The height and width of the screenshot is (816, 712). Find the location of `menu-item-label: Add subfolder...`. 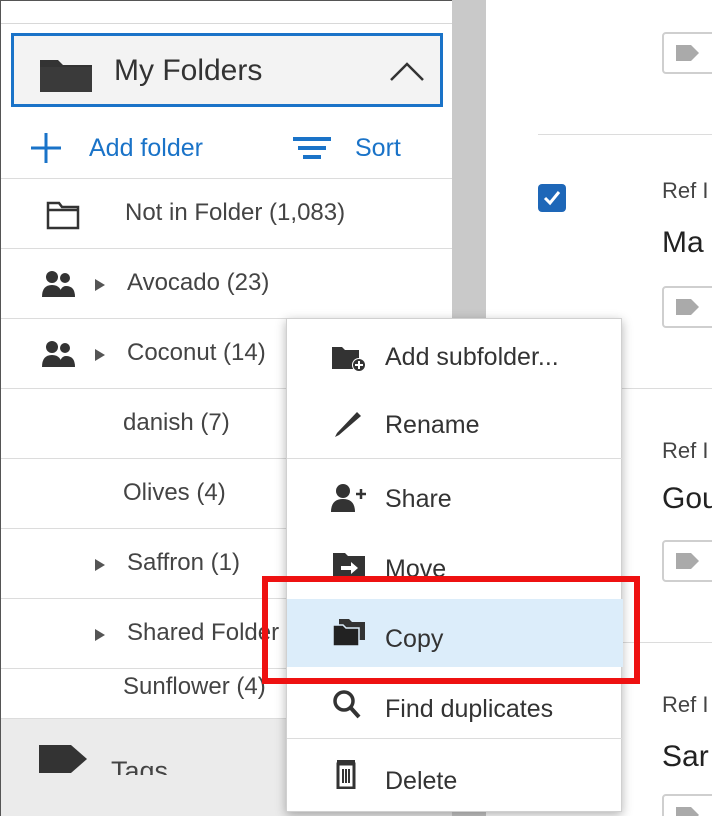

menu-item-label: Add subfolder... is located at coordinates (472, 357).